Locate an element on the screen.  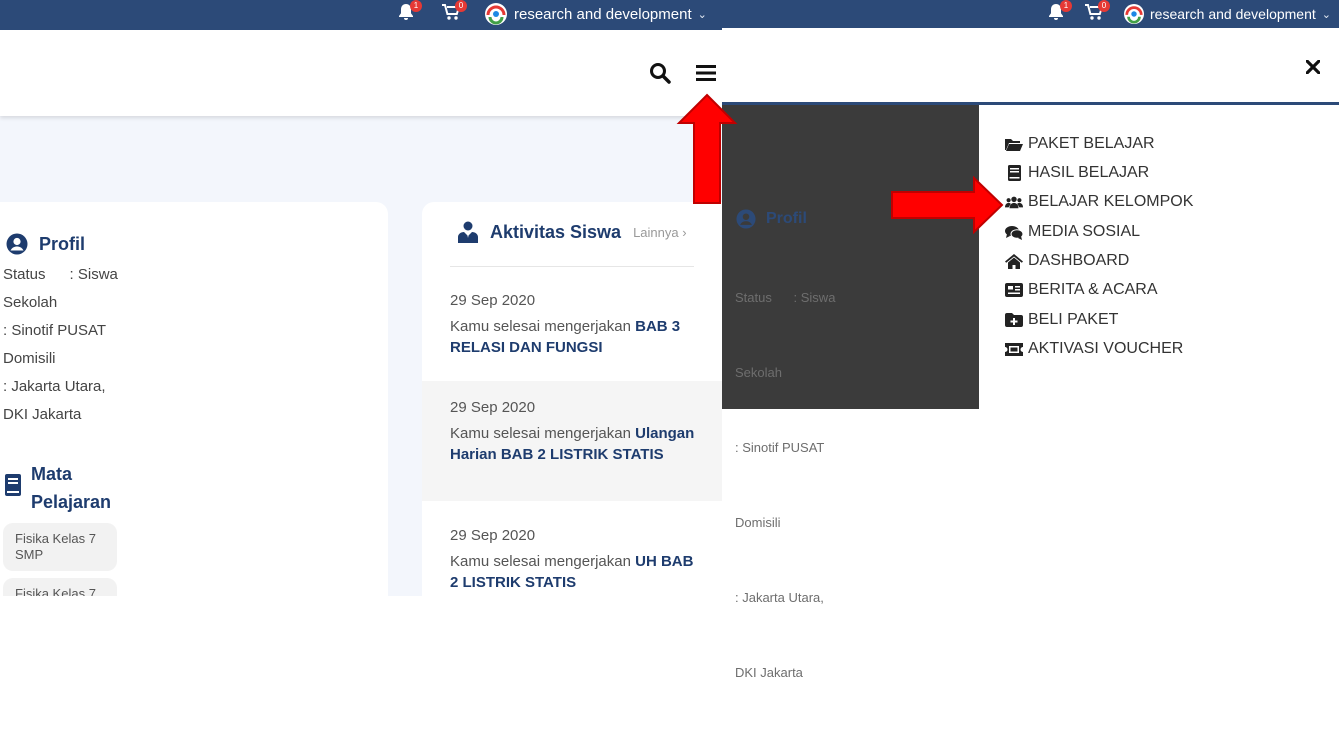
dim-profil-heading: Profil is located at coordinates (771, 219).